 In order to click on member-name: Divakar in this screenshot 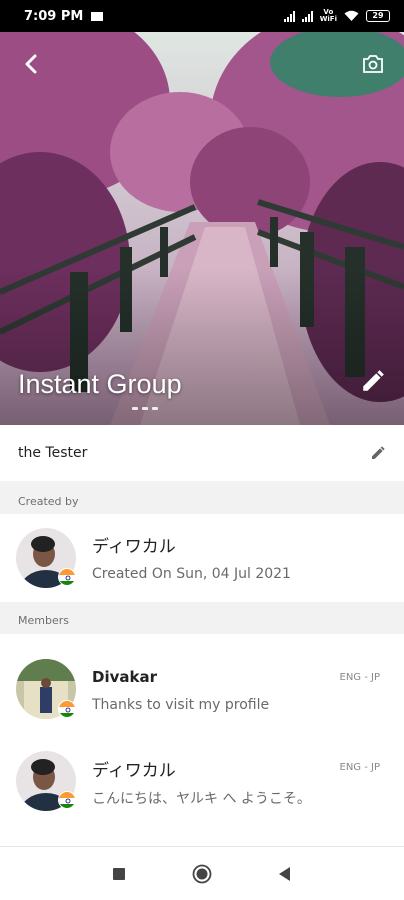, I will do `click(124, 677)`.